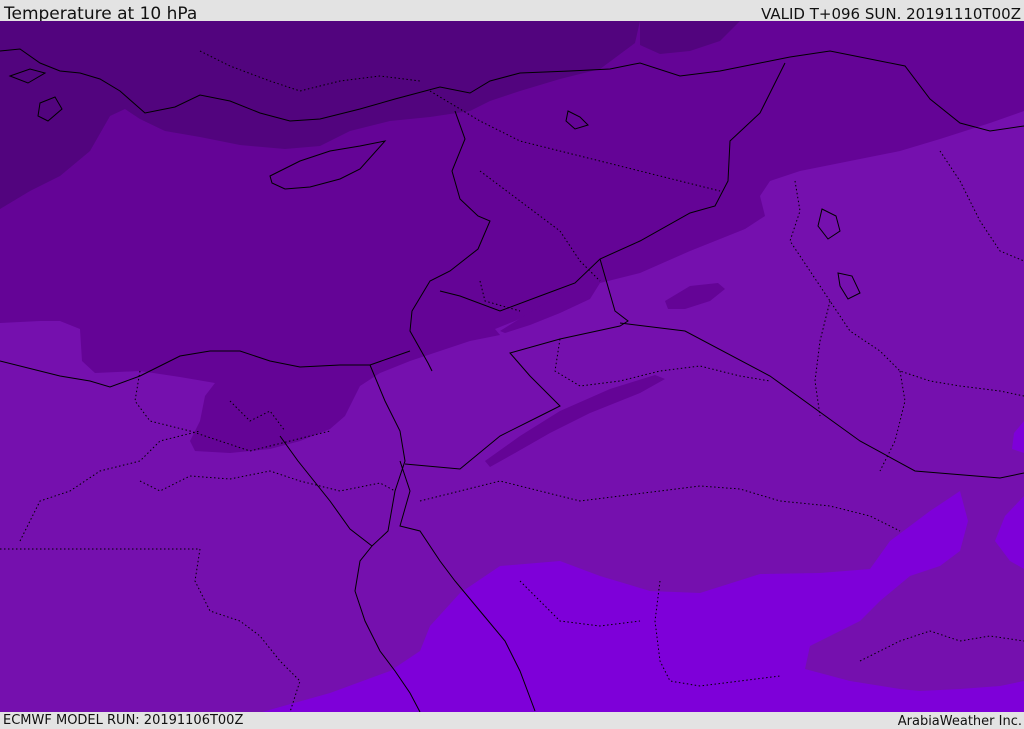  What do you see at coordinates (959, 721) in the screenshot?
I see `credit-label: ArabiaWeather Inc.` at bounding box center [959, 721].